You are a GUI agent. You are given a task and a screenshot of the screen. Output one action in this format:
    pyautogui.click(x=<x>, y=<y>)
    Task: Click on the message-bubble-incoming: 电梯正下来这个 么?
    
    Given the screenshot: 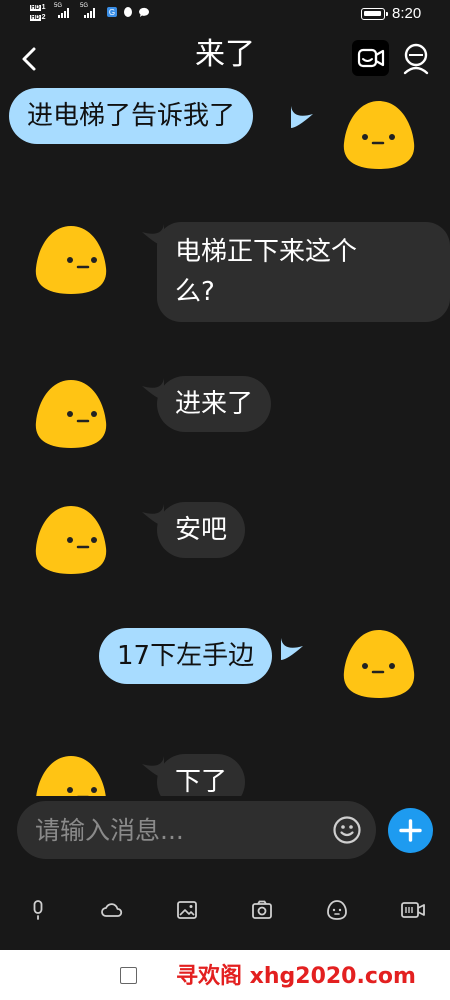 What is the action you would take?
    pyautogui.click(x=303, y=272)
    